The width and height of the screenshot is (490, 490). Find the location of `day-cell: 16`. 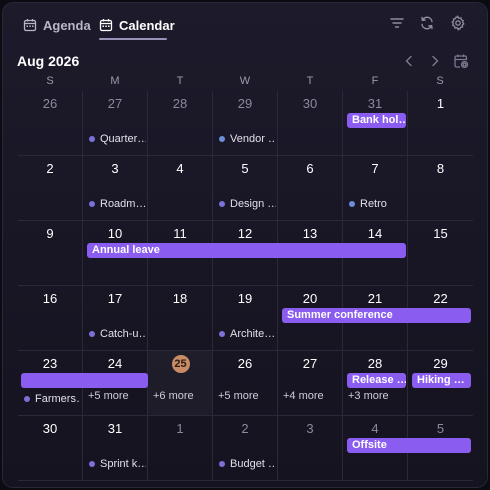

day-cell: 16 is located at coordinates (50, 318).